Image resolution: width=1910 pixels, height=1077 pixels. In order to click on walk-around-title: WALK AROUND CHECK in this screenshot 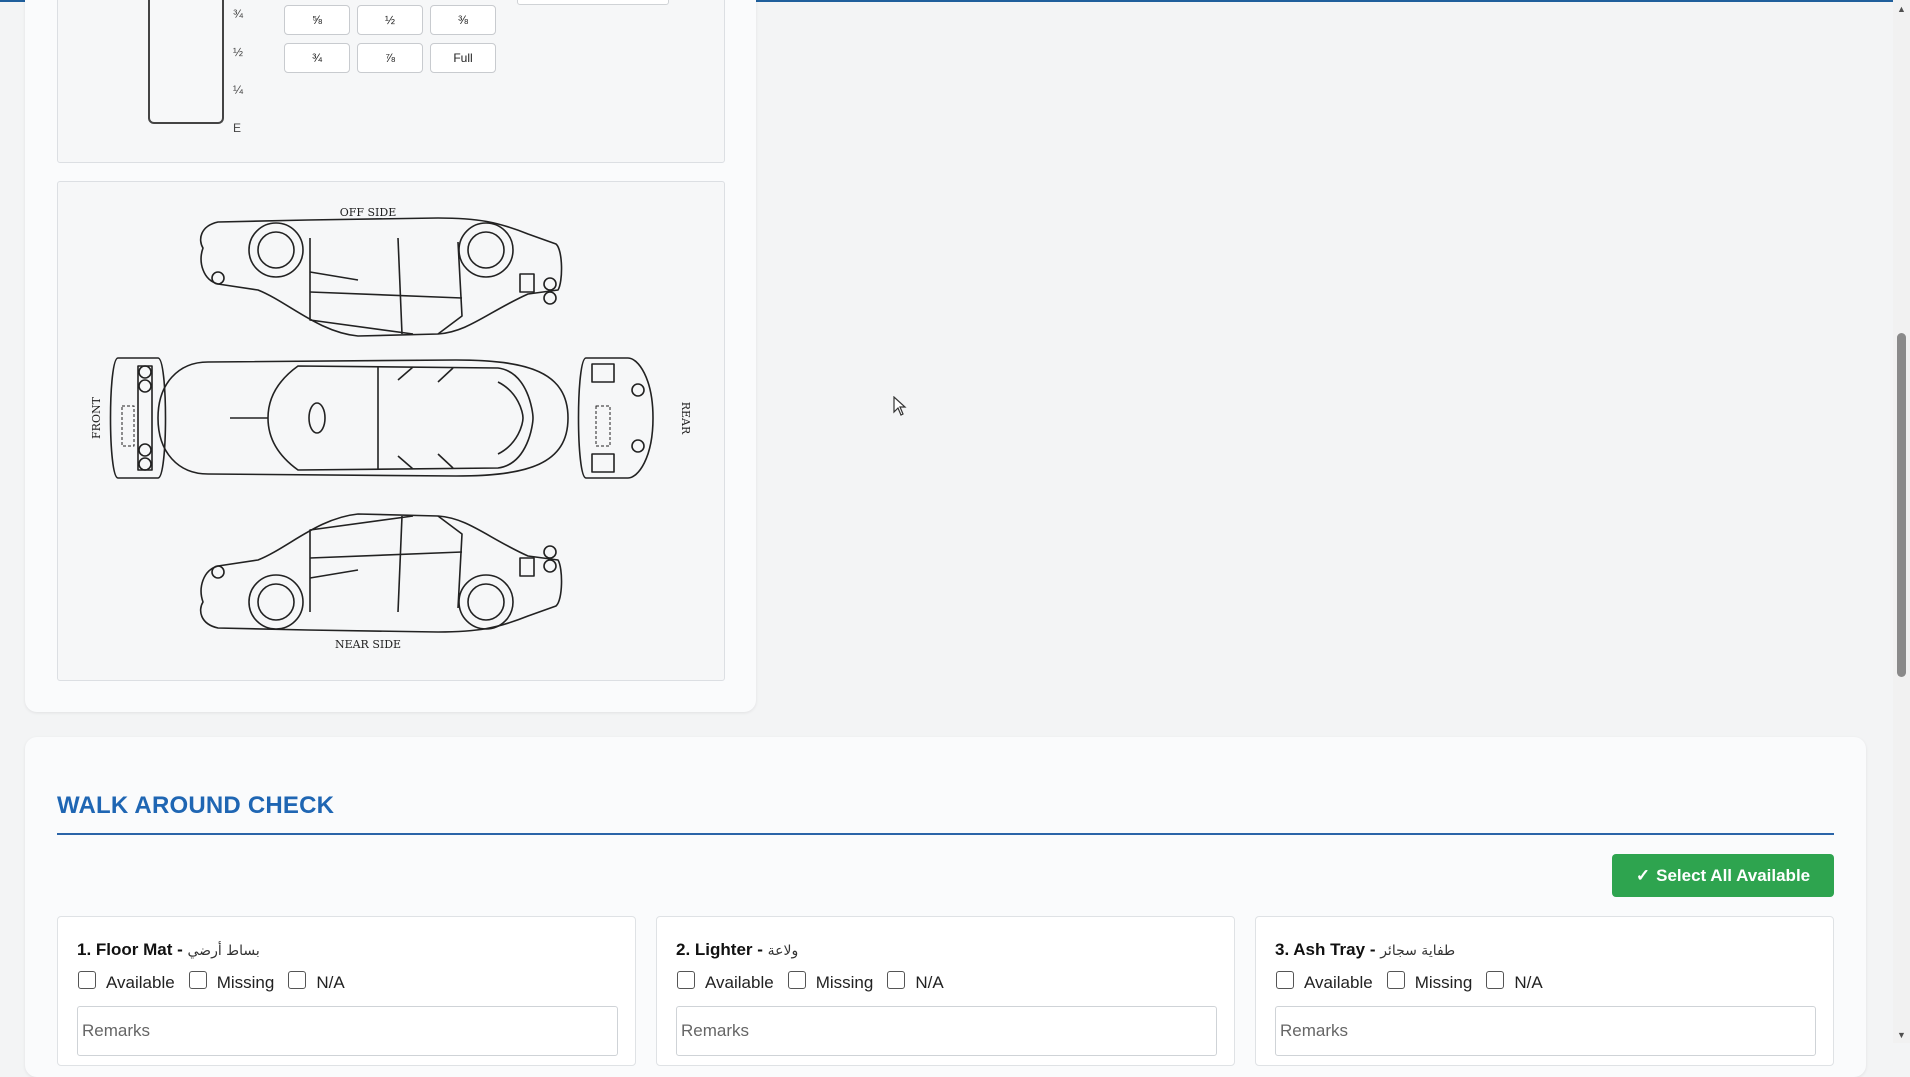, I will do `click(196, 805)`.